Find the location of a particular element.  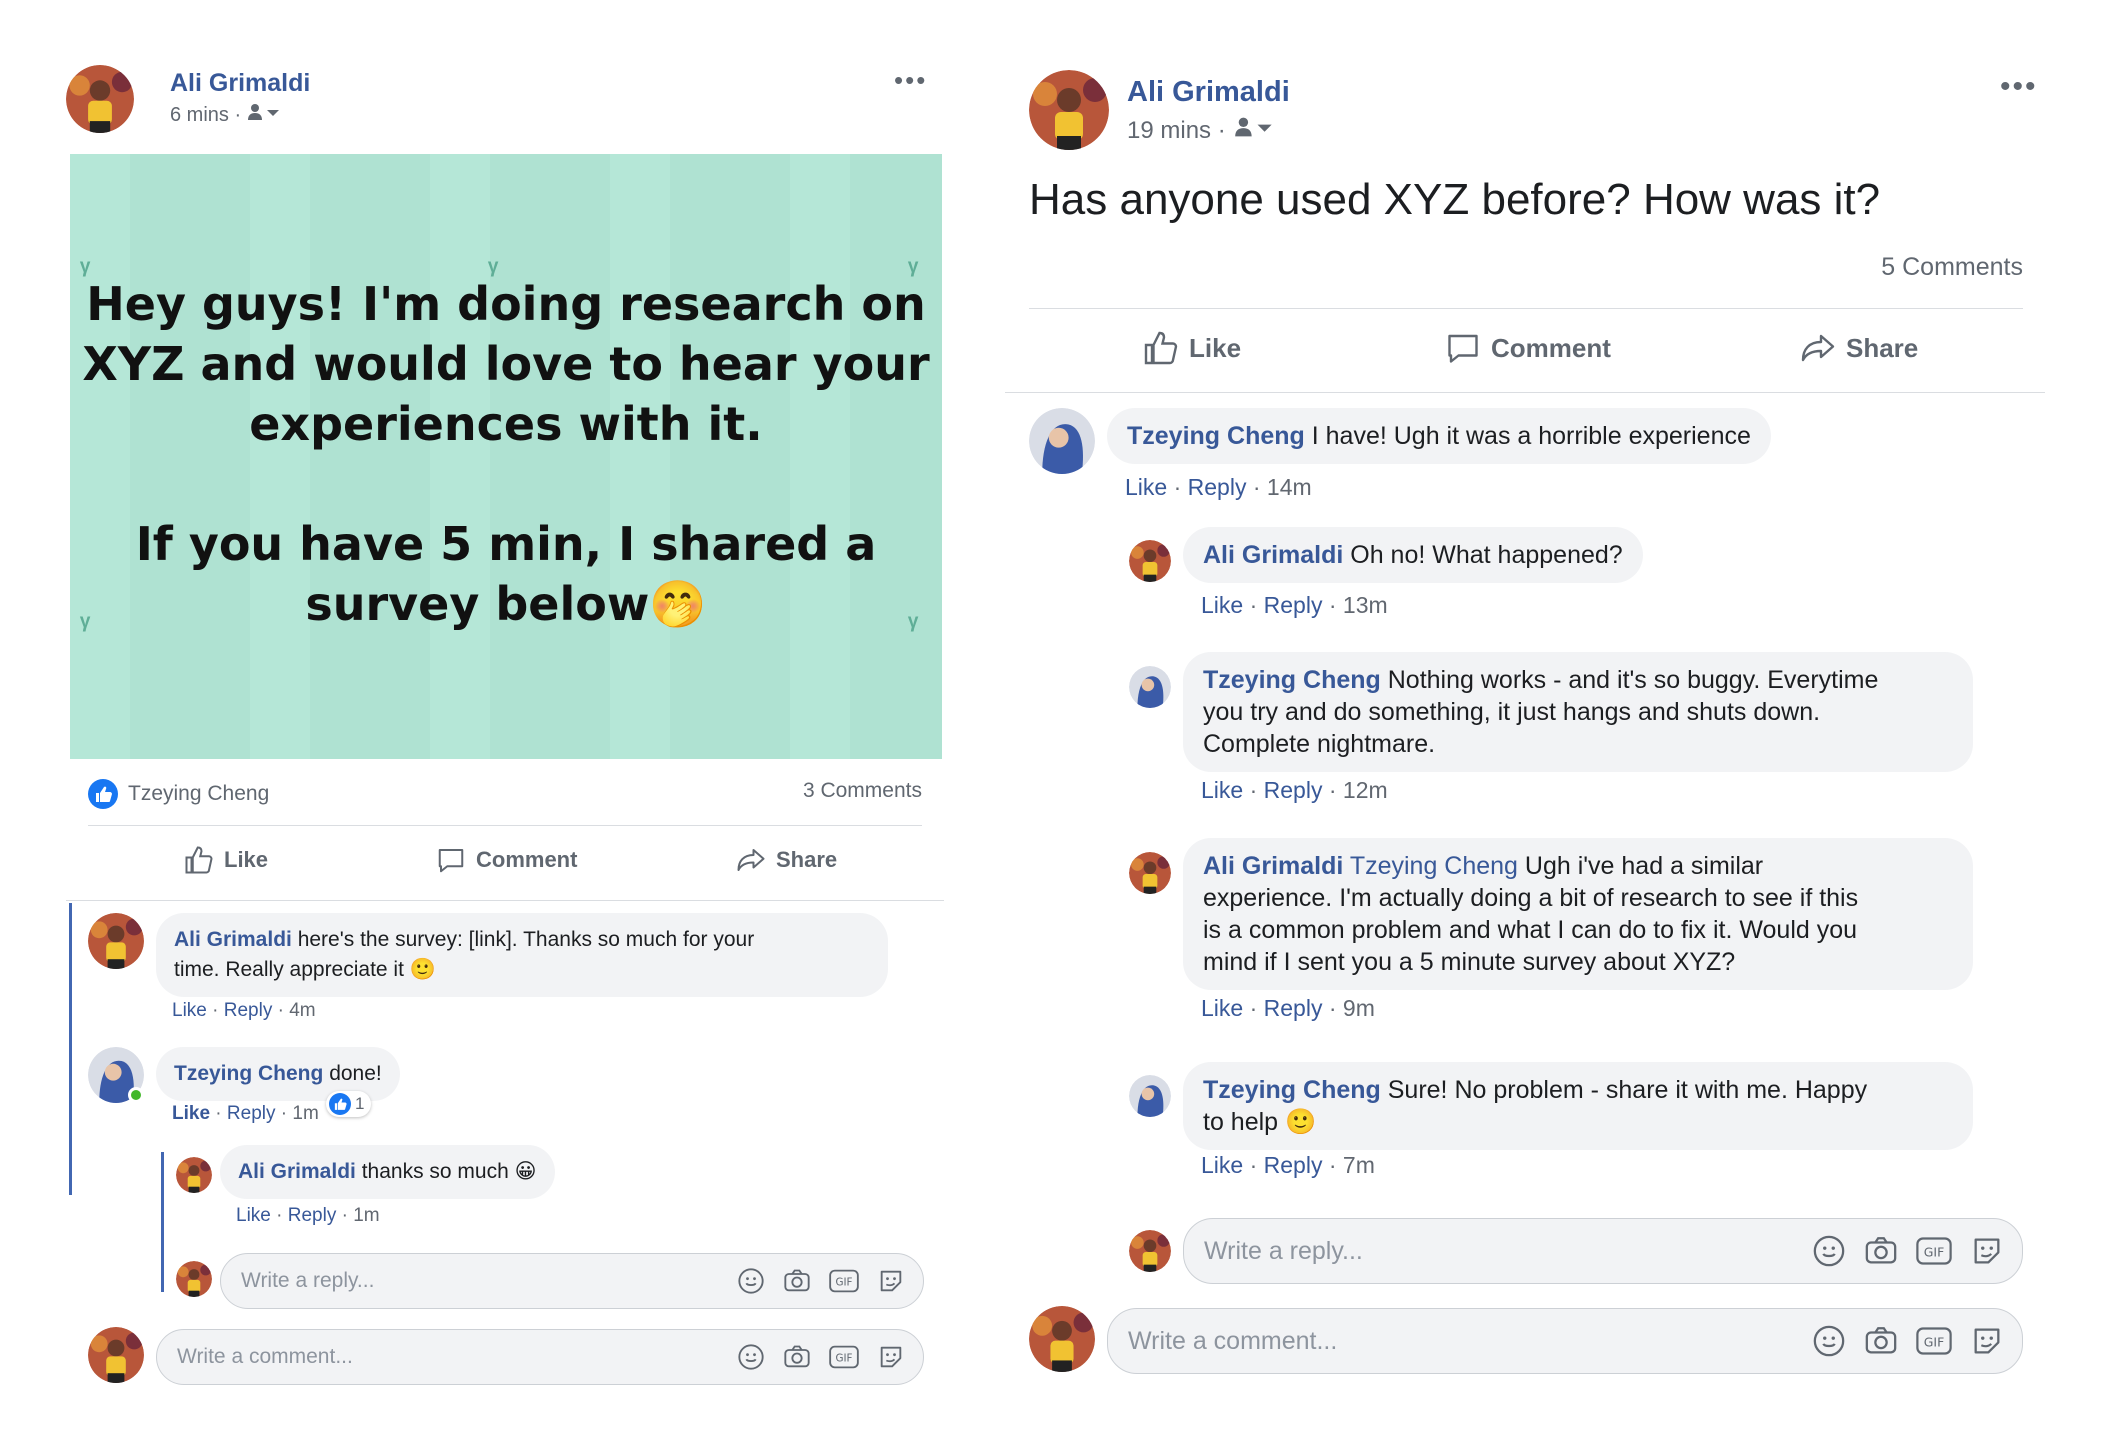

post-text: Has anyone used XYZ before? How was it? is located at coordinates (1455, 199).